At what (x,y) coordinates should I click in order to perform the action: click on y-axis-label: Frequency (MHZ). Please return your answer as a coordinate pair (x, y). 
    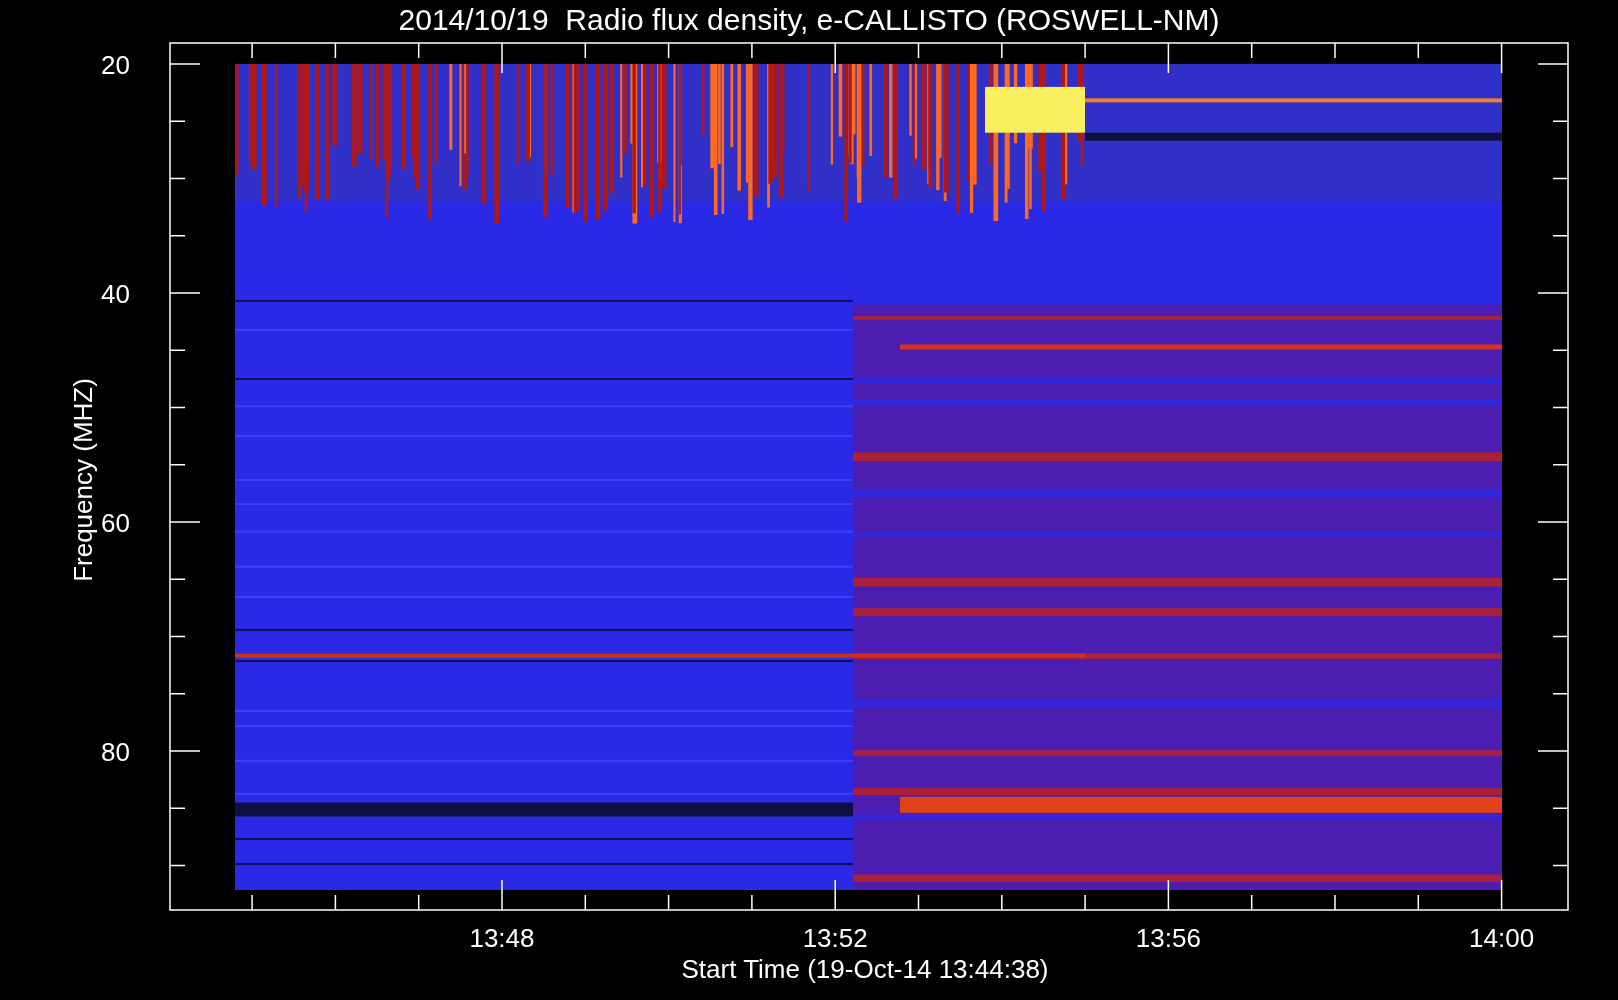
    Looking at the image, I should click on (83, 480).